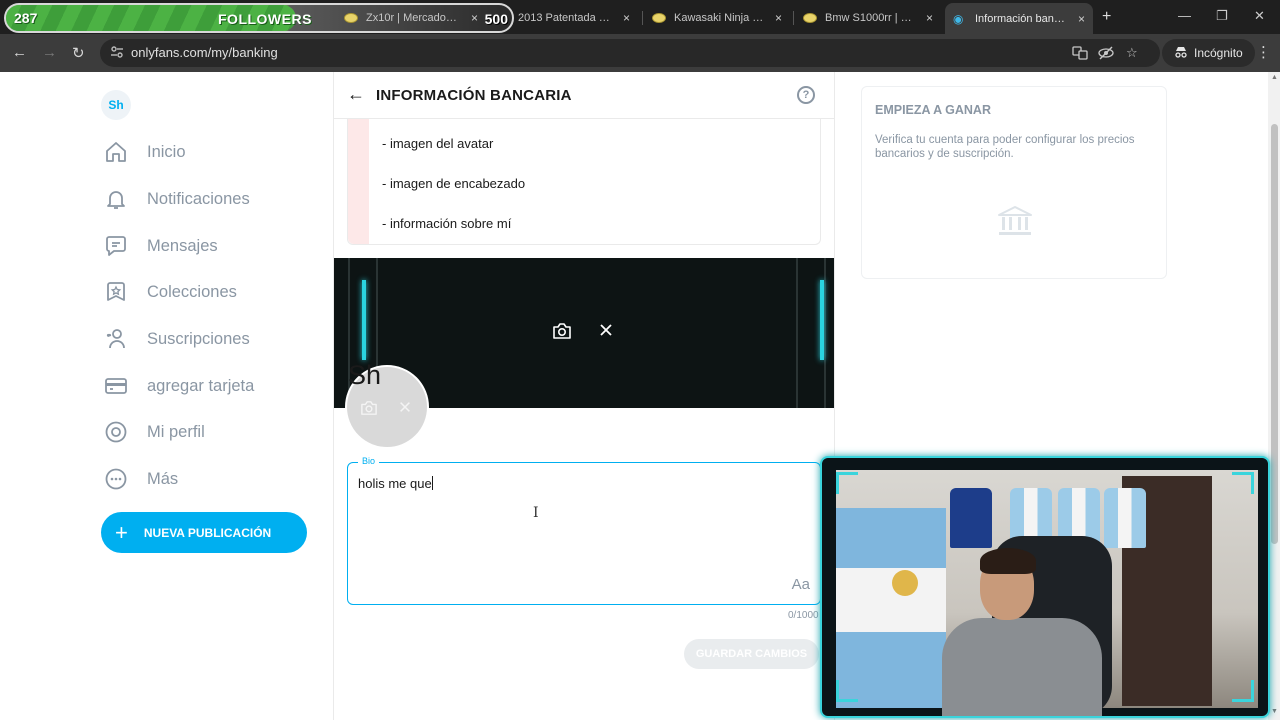  I want to click on bio-text: holis me que, so click(395, 483).